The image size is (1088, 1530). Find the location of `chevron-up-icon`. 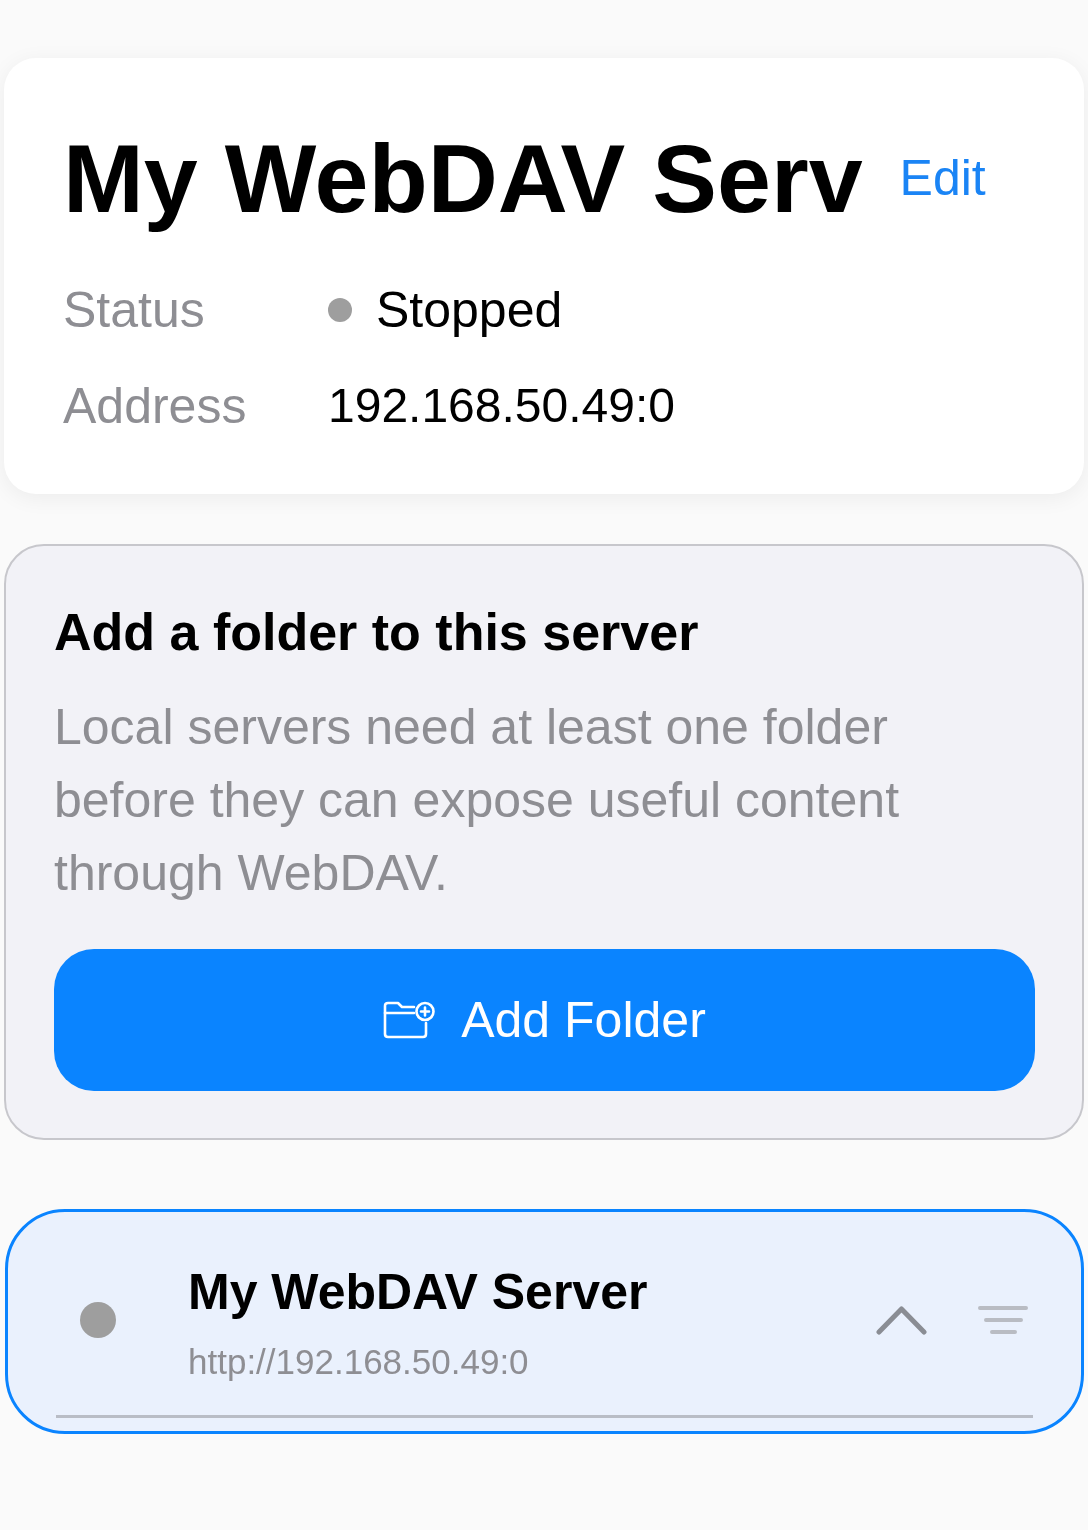

chevron-up-icon is located at coordinates (901, 1319).